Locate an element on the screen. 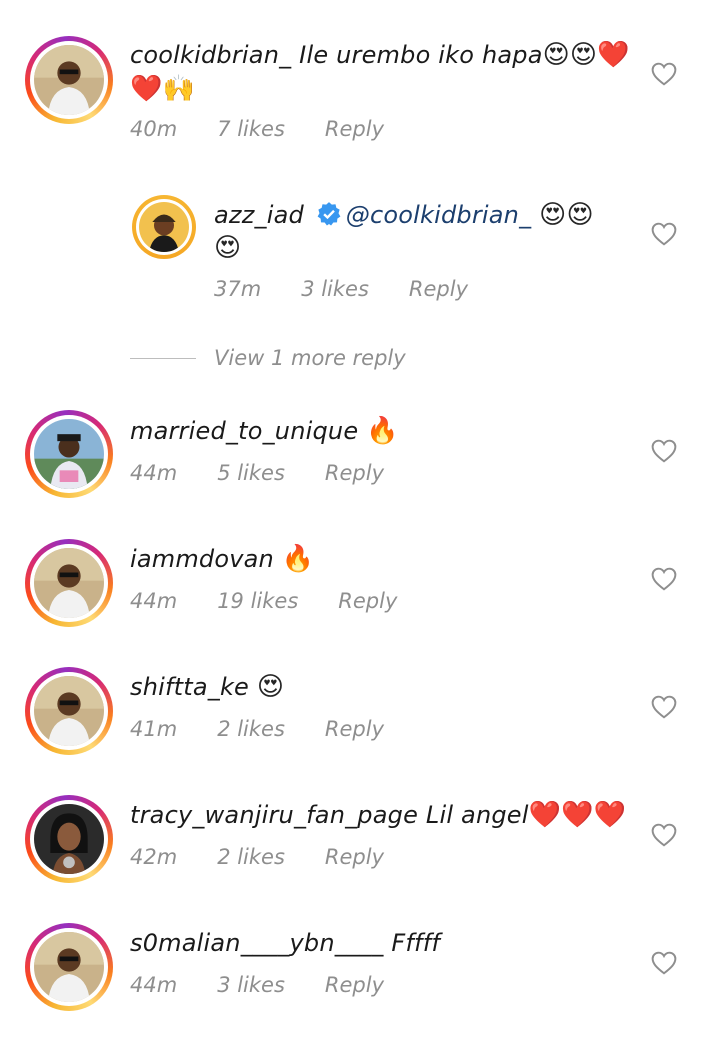 This screenshot has height=1037, width=720. comment-text-cont: 😍 is located at coordinates (227, 248).